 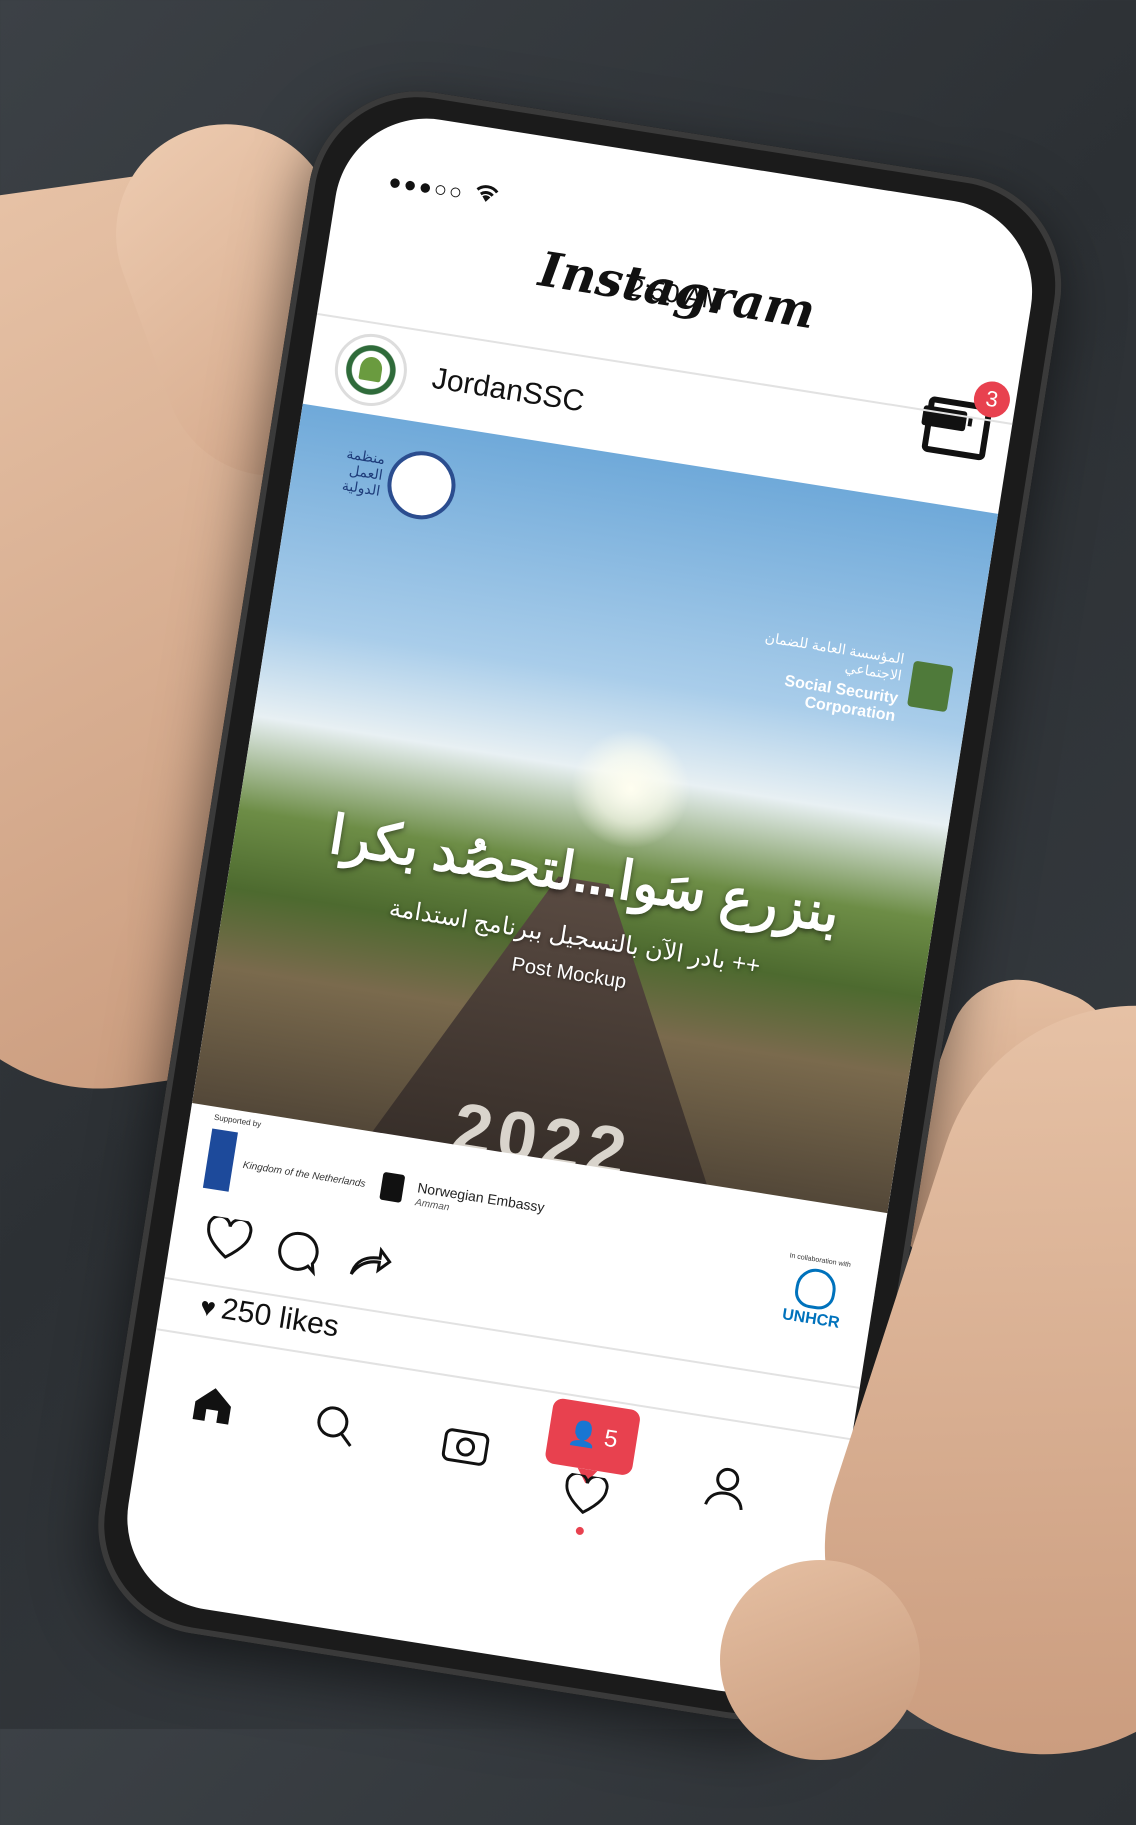 I want to click on sun, so click(x=630, y=788).